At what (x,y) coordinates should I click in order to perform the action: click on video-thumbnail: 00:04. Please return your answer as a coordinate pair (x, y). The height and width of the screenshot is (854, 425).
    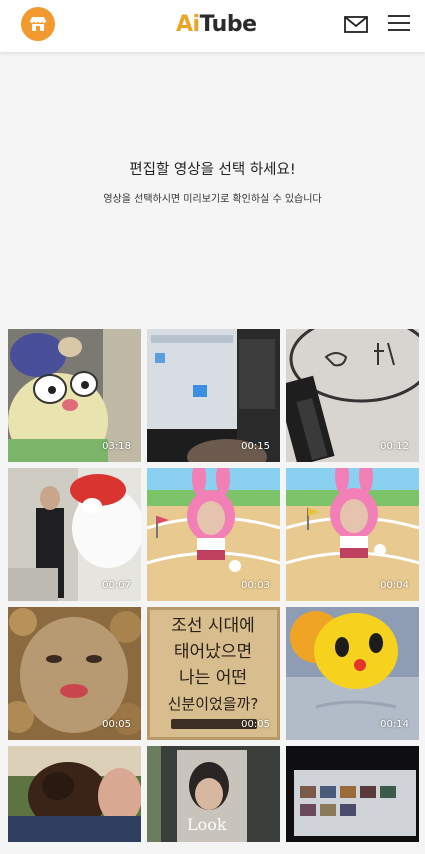
    Looking at the image, I should click on (352, 534).